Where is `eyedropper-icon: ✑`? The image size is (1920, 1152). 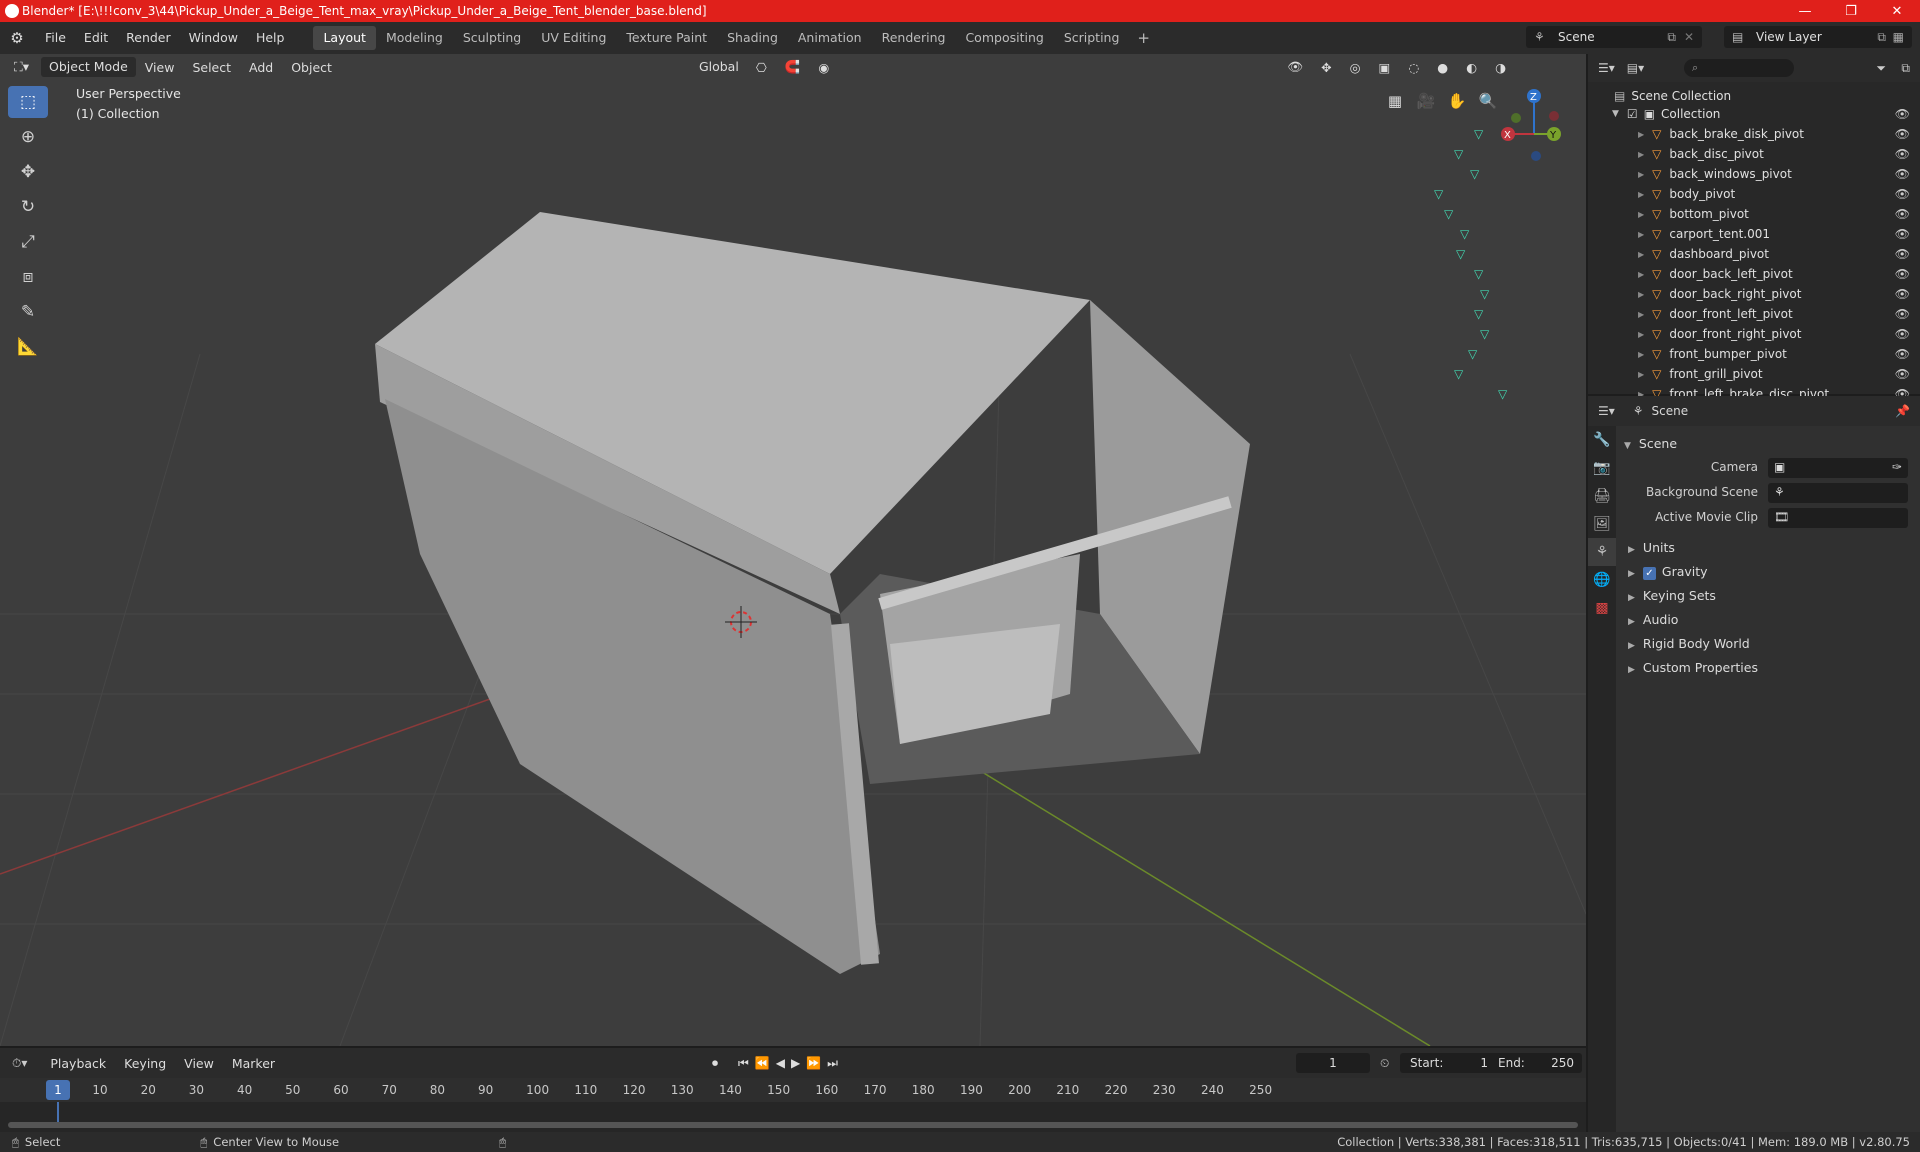 eyedropper-icon: ✑ is located at coordinates (1897, 467).